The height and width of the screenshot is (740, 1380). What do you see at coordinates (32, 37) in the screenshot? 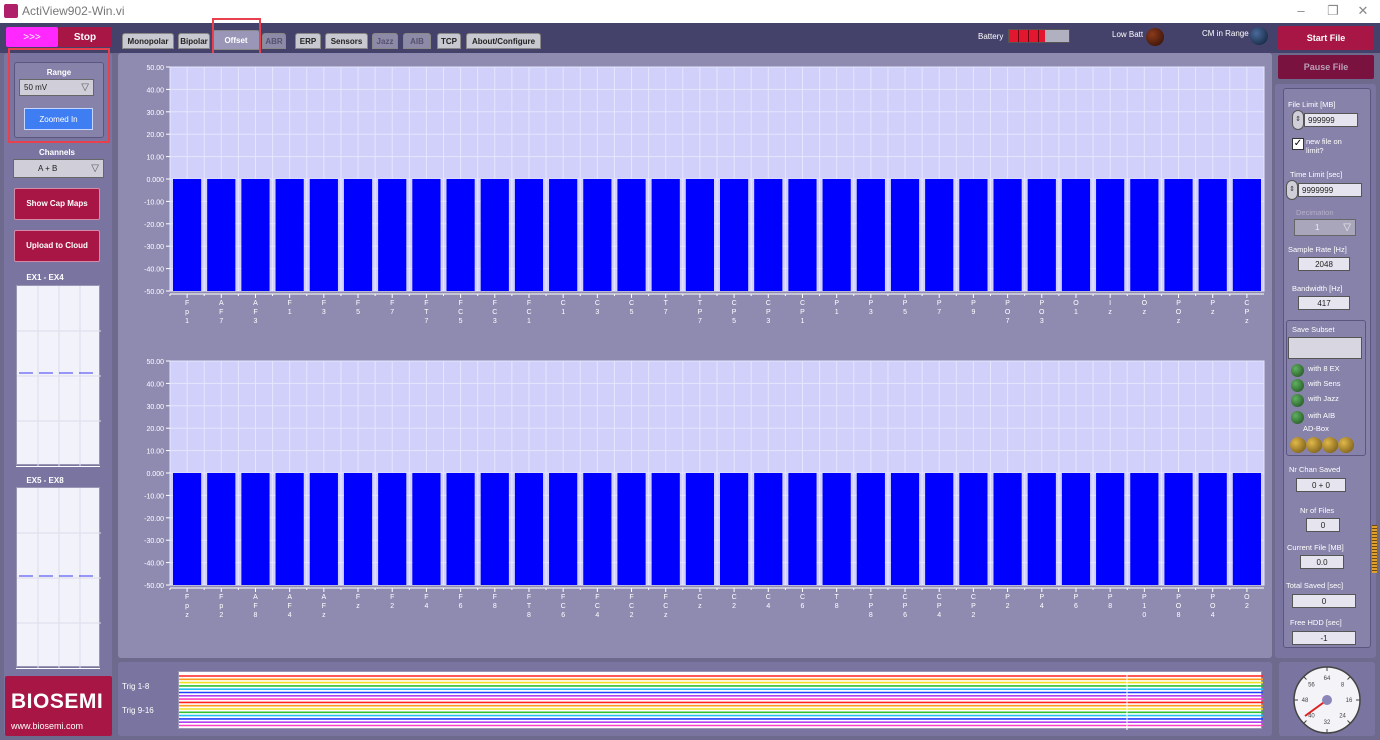
I see `run-button: >>>` at bounding box center [32, 37].